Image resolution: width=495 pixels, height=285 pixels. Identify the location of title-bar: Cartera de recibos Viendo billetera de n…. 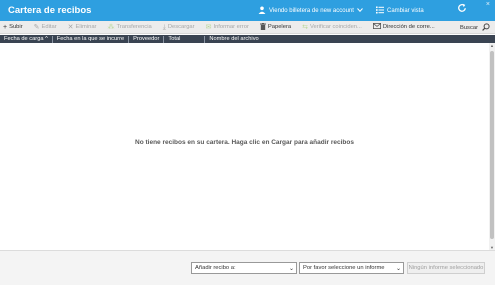
(247, 10).